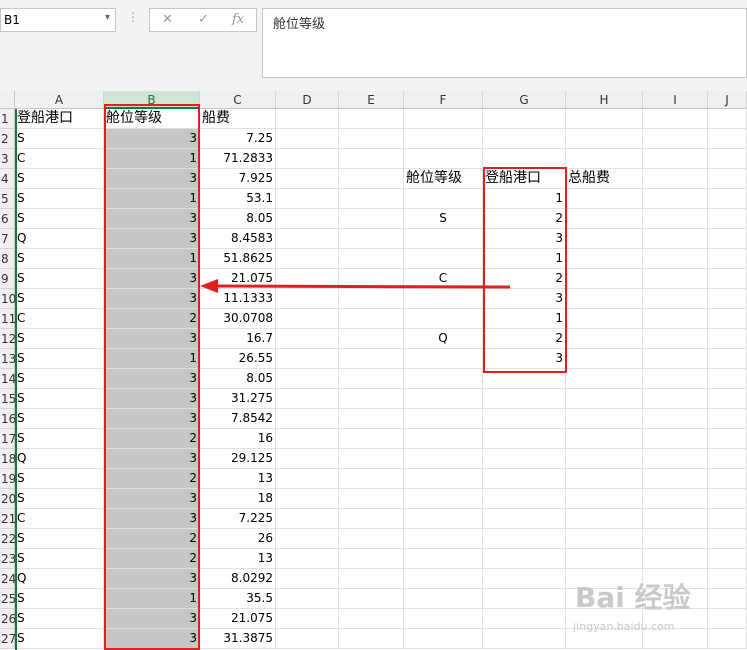 This screenshot has width=747, height=650. Describe the element at coordinates (633, 597) in the screenshot. I see `watermark-logo: Bai 经验` at that location.